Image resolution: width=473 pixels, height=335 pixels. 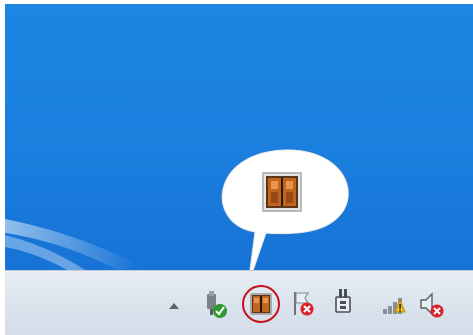 I want to click on safely-remove-hardware-icon, so click(x=215, y=305).